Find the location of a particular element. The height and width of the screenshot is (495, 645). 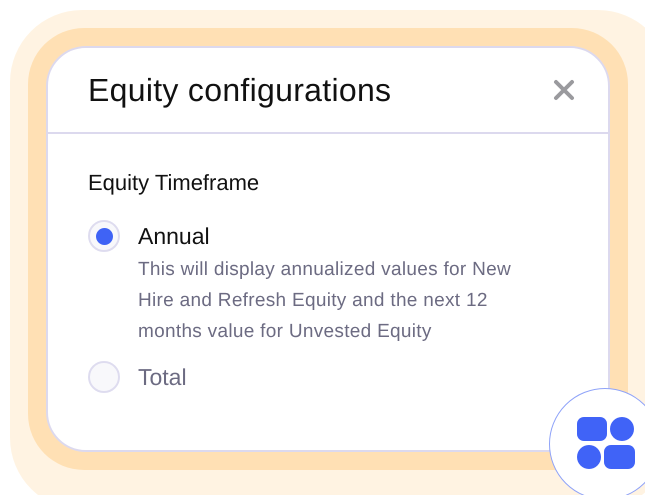

close-button is located at coordinates (564, 90).